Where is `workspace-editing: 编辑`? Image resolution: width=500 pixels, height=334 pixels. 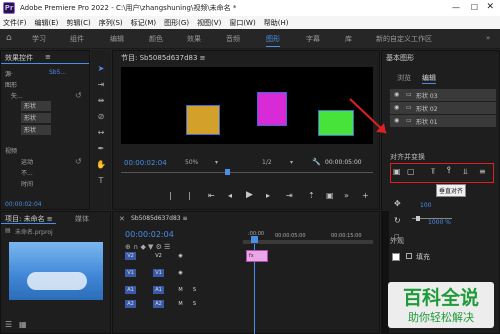 workspace-editing: 编辑 is located at coordinates (117, 39).